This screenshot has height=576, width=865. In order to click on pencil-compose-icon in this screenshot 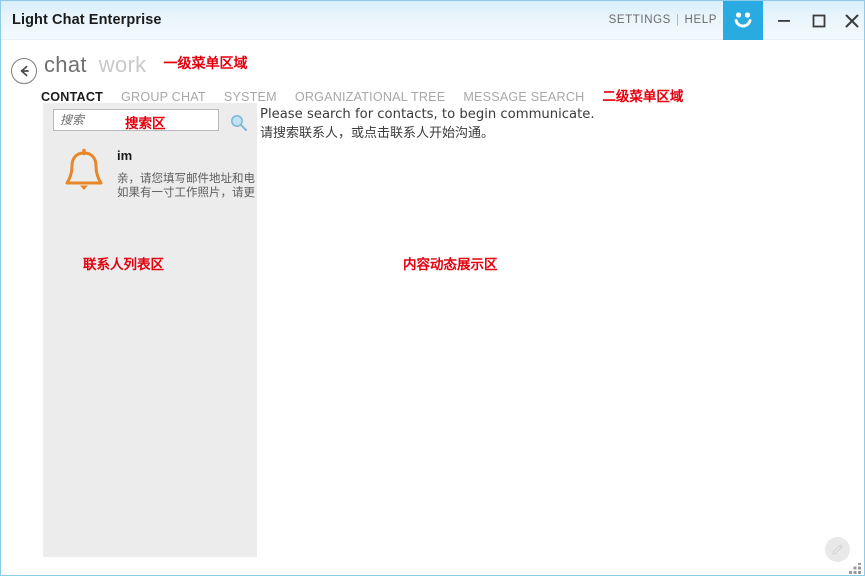, I will do `click(837, 549)`.